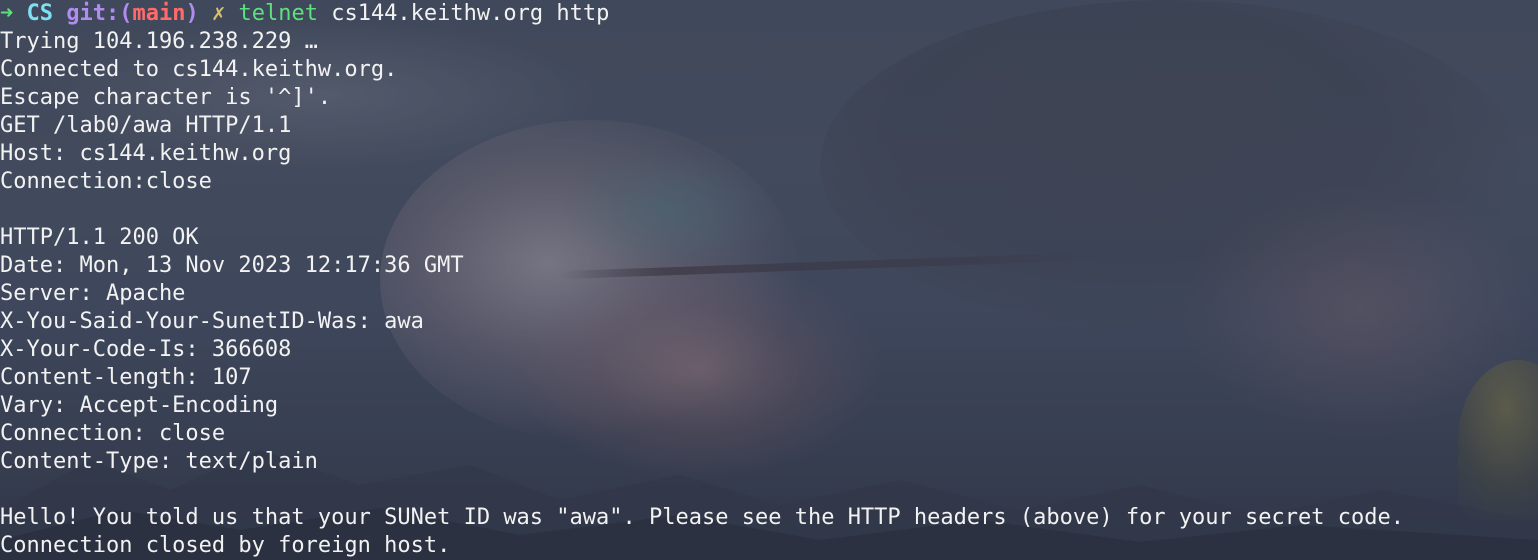  I want to click on output-line: Escape character is '^]'., so click(166, 97).